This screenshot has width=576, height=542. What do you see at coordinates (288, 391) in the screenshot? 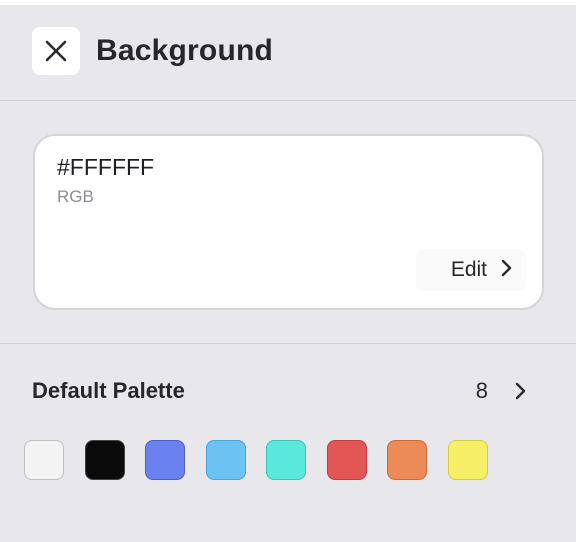
I see `default-palette-row: Default Palette 8` at bounding box center [288, 391].